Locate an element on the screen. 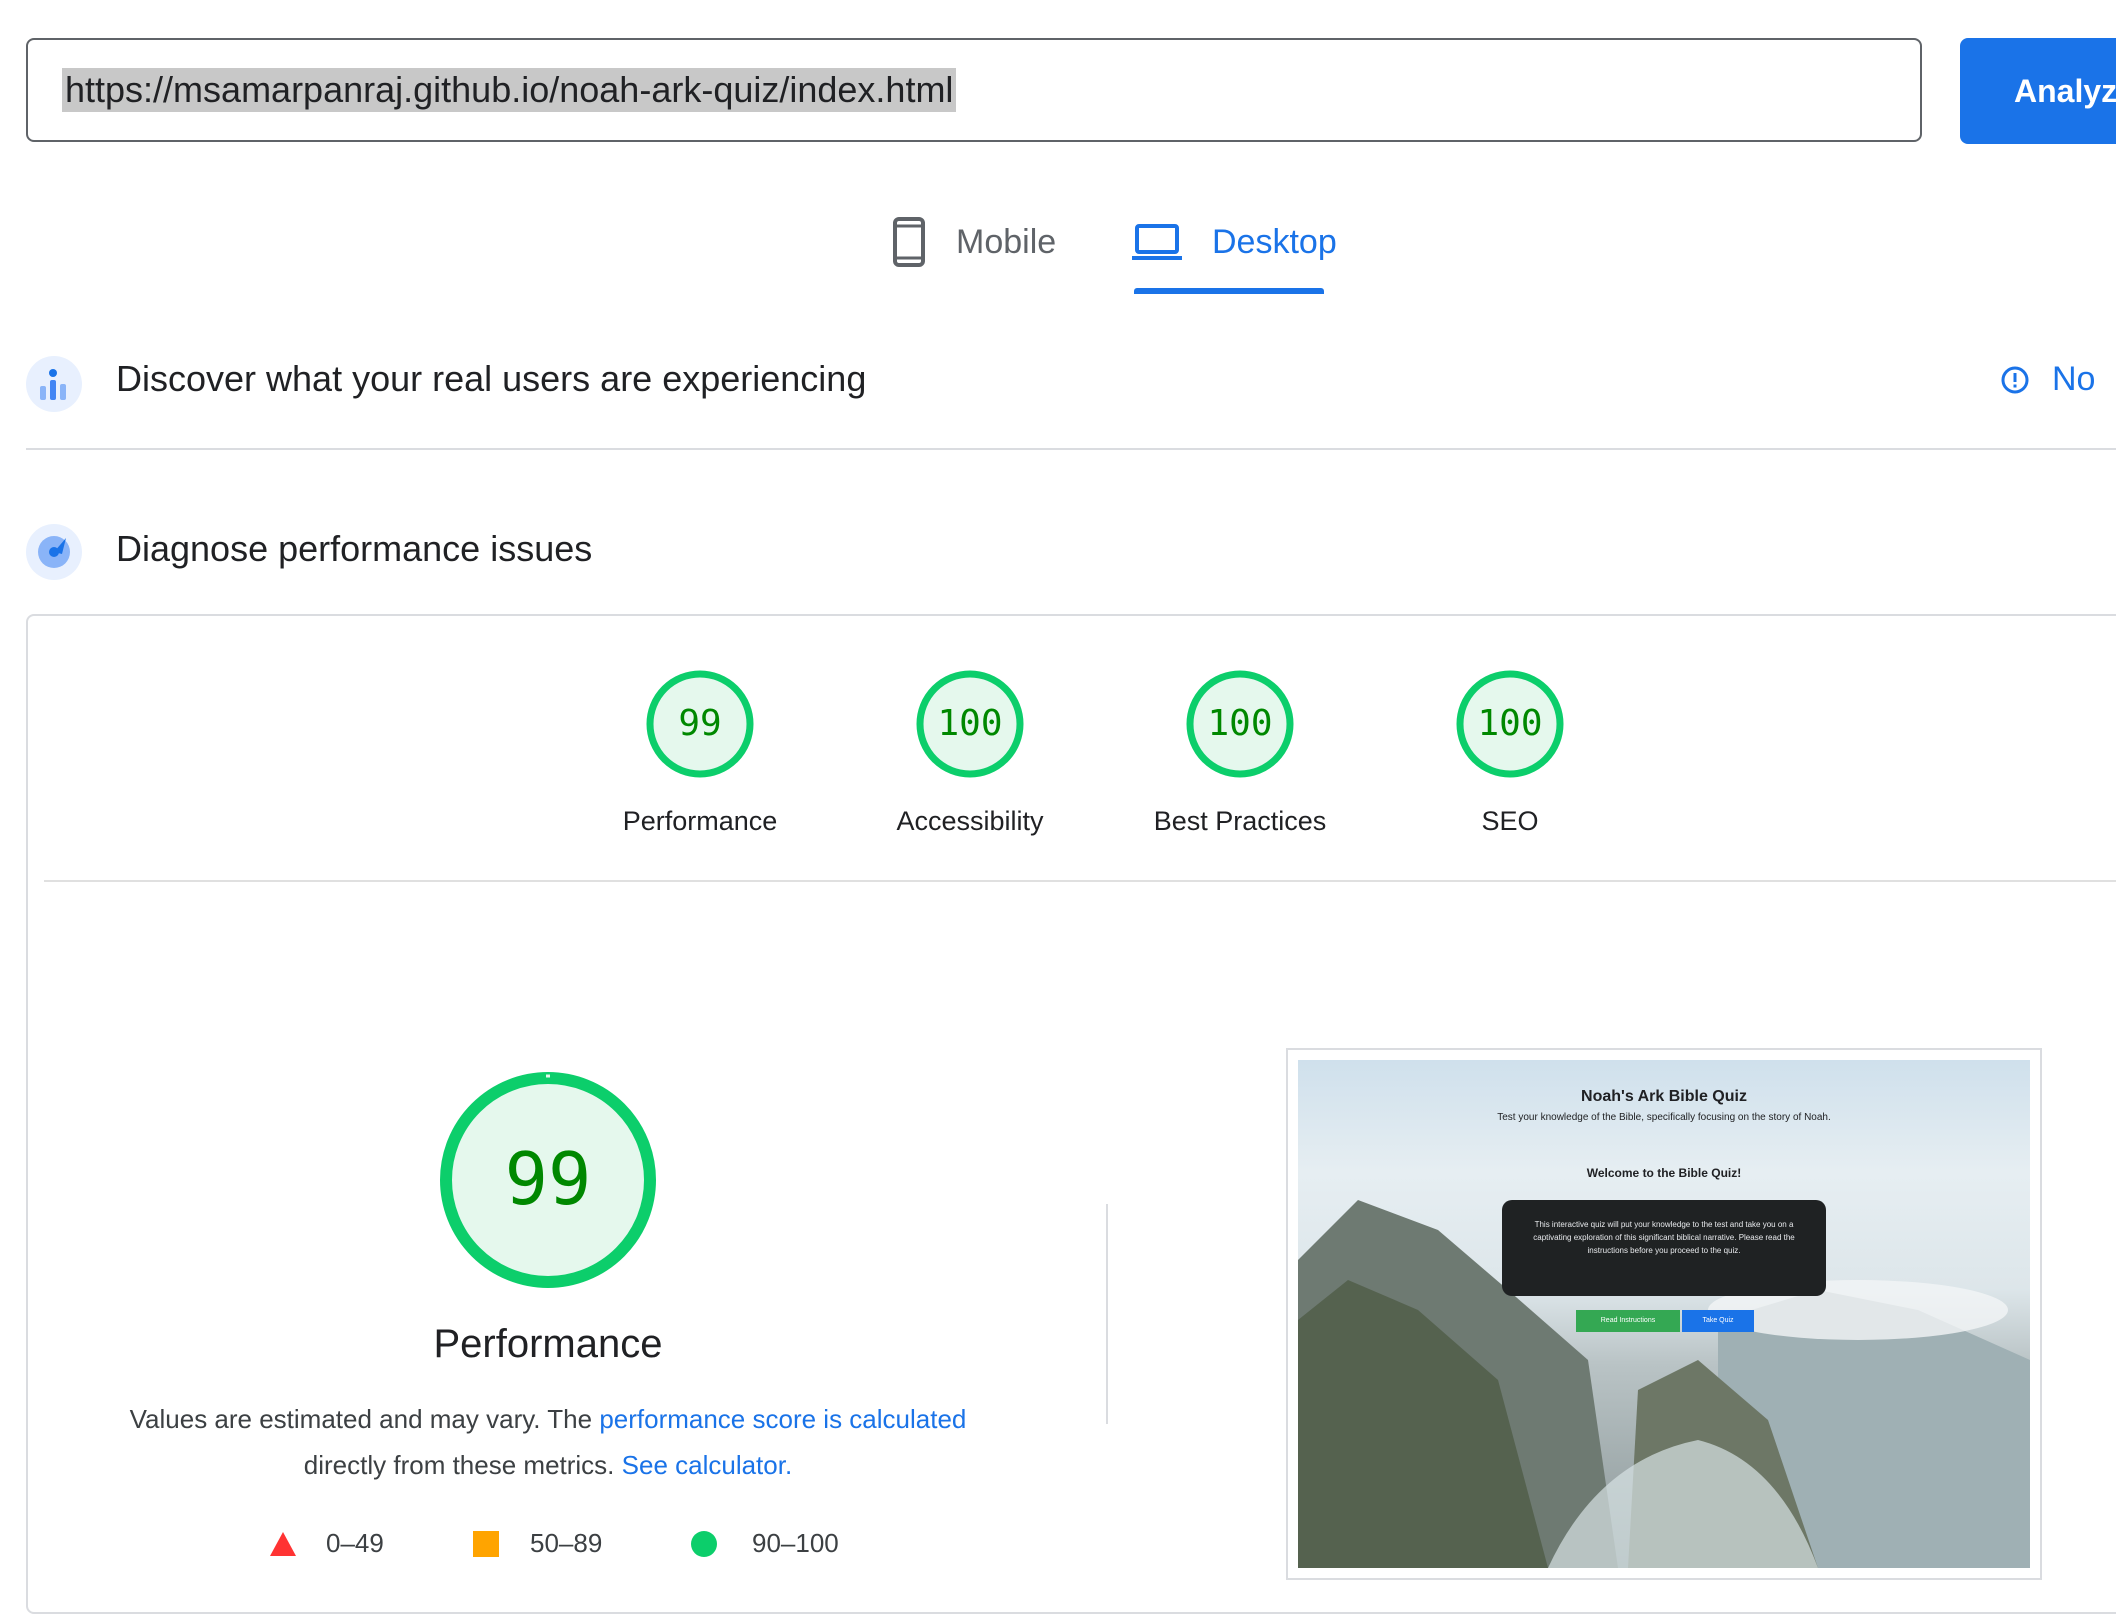 The width and height of the screenshot is (2116, 1614). info-link-label: No is located at coordinates (2074, 379).